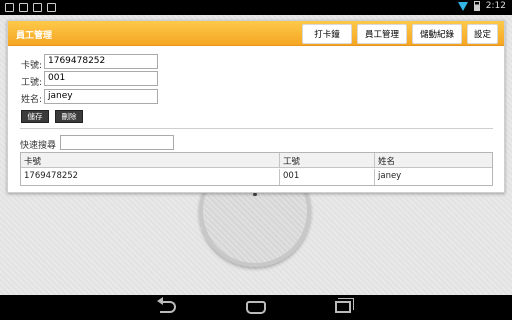 The image size is (512, 320). What do you see at coordinates (481, 6) in the screenshot?
I see `status-area: 2:12` at bounding box center [481, 6].